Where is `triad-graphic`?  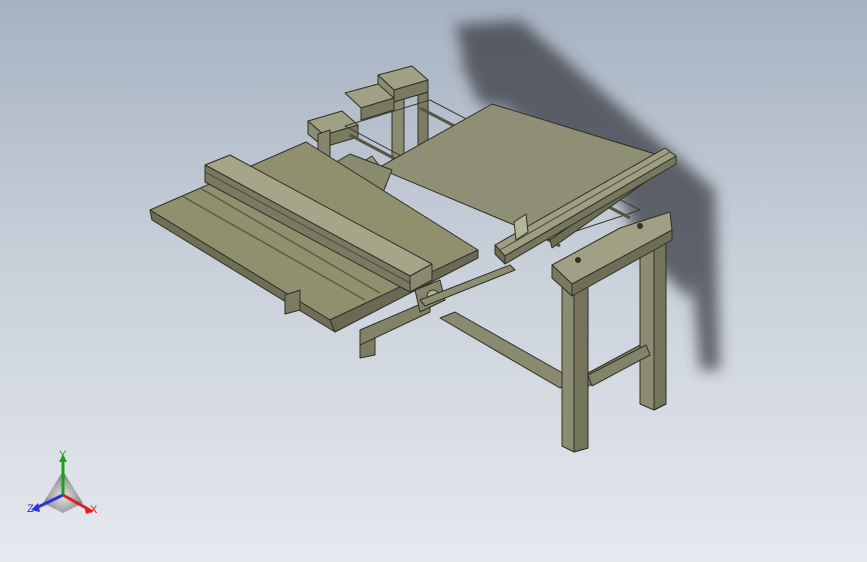 triad-graphic is located at coordinates (62, 484).